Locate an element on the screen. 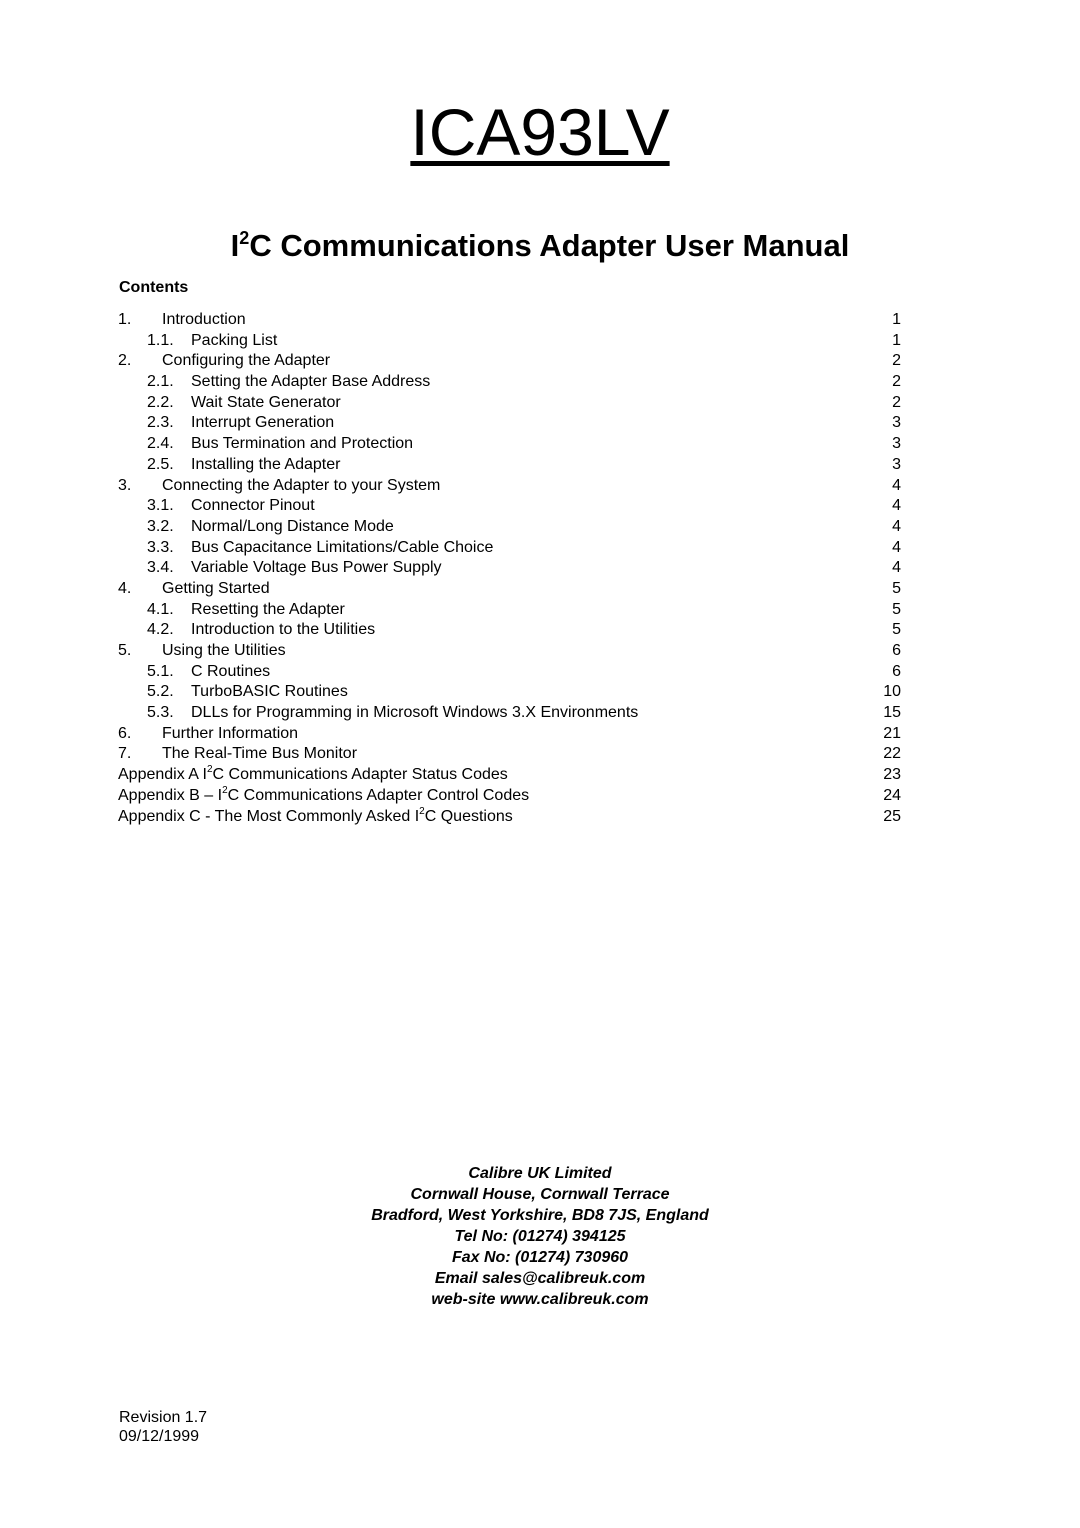 This screenshot has height=1528, width=1080. toc-entry-number: 5.3. is located at coordinates (160, 713).